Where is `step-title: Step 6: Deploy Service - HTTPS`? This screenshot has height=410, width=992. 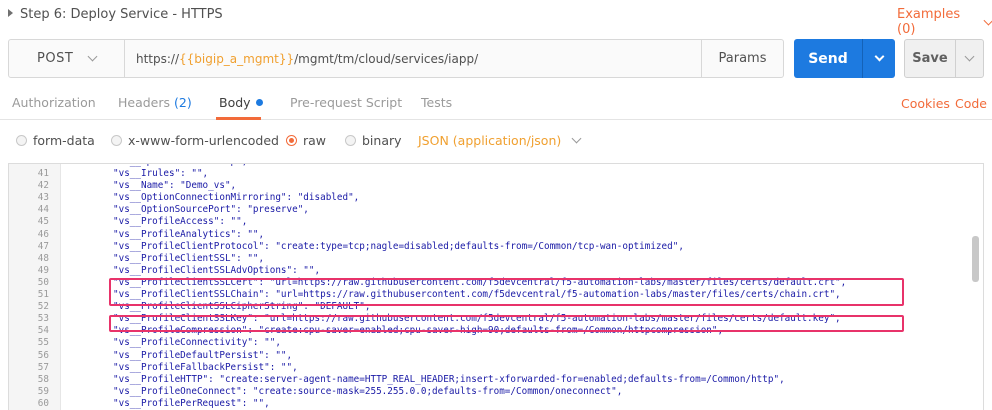
step-title: Step 6: Deploy Service - HTTPS is located at coordinates (121, 14).